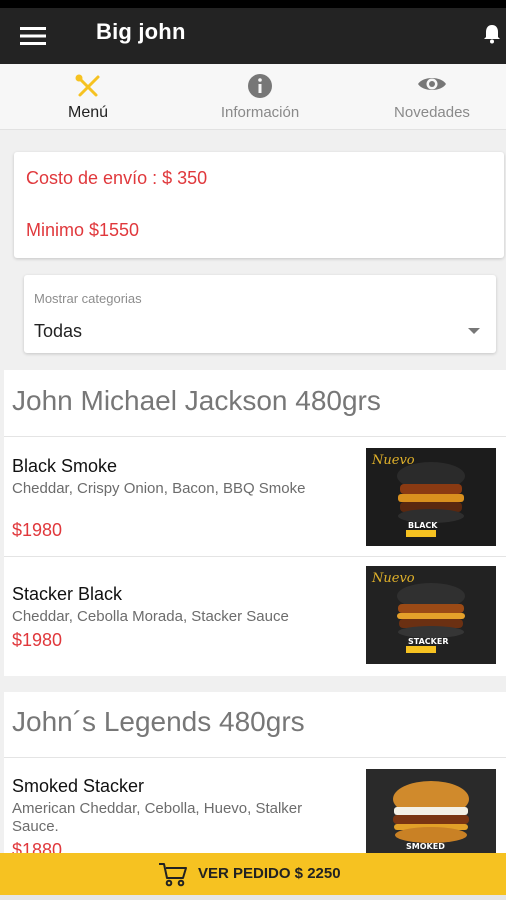 The image size is (506, 900). I want to click on notification-bell-icon, so click(493, 35).